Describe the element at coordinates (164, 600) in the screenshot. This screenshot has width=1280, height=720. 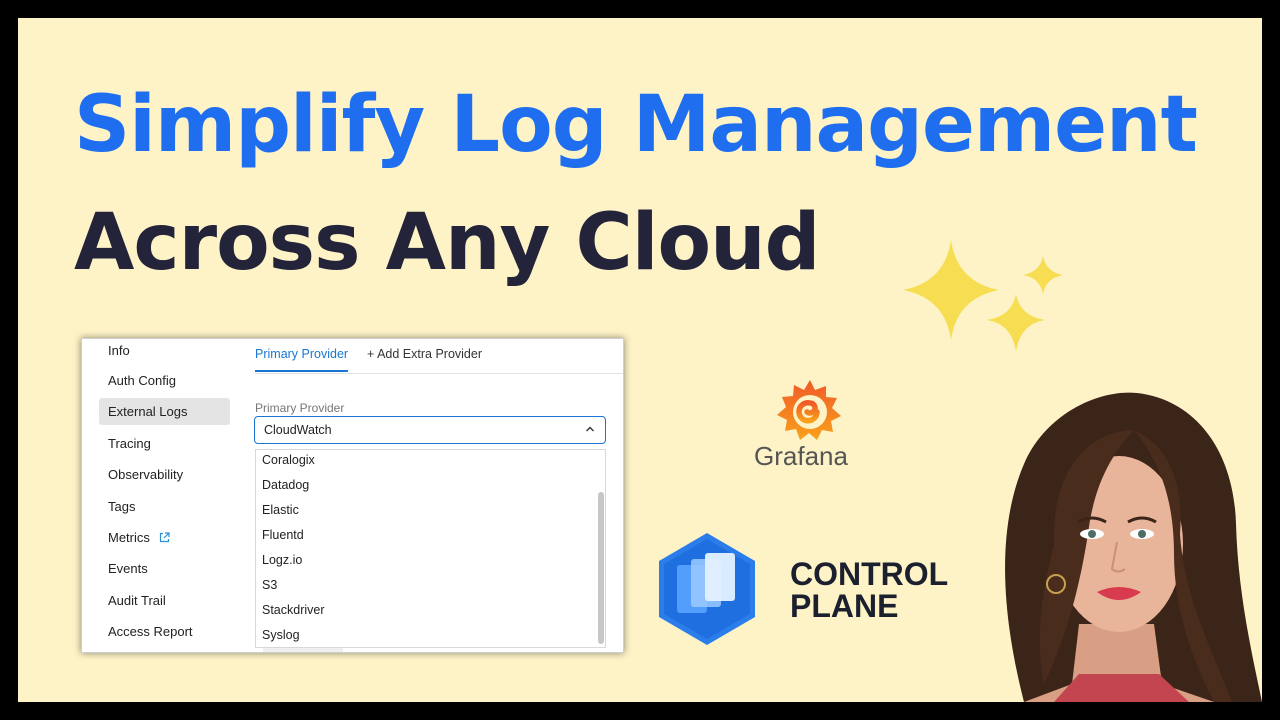
I see `sidebar-item-audit-trail: Audit Trail` at that location.